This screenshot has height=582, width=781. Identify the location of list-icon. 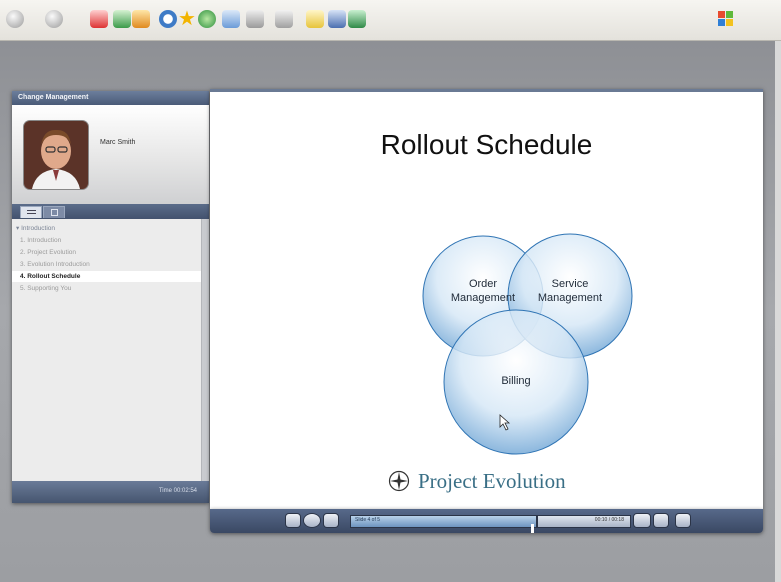
(31, 210).